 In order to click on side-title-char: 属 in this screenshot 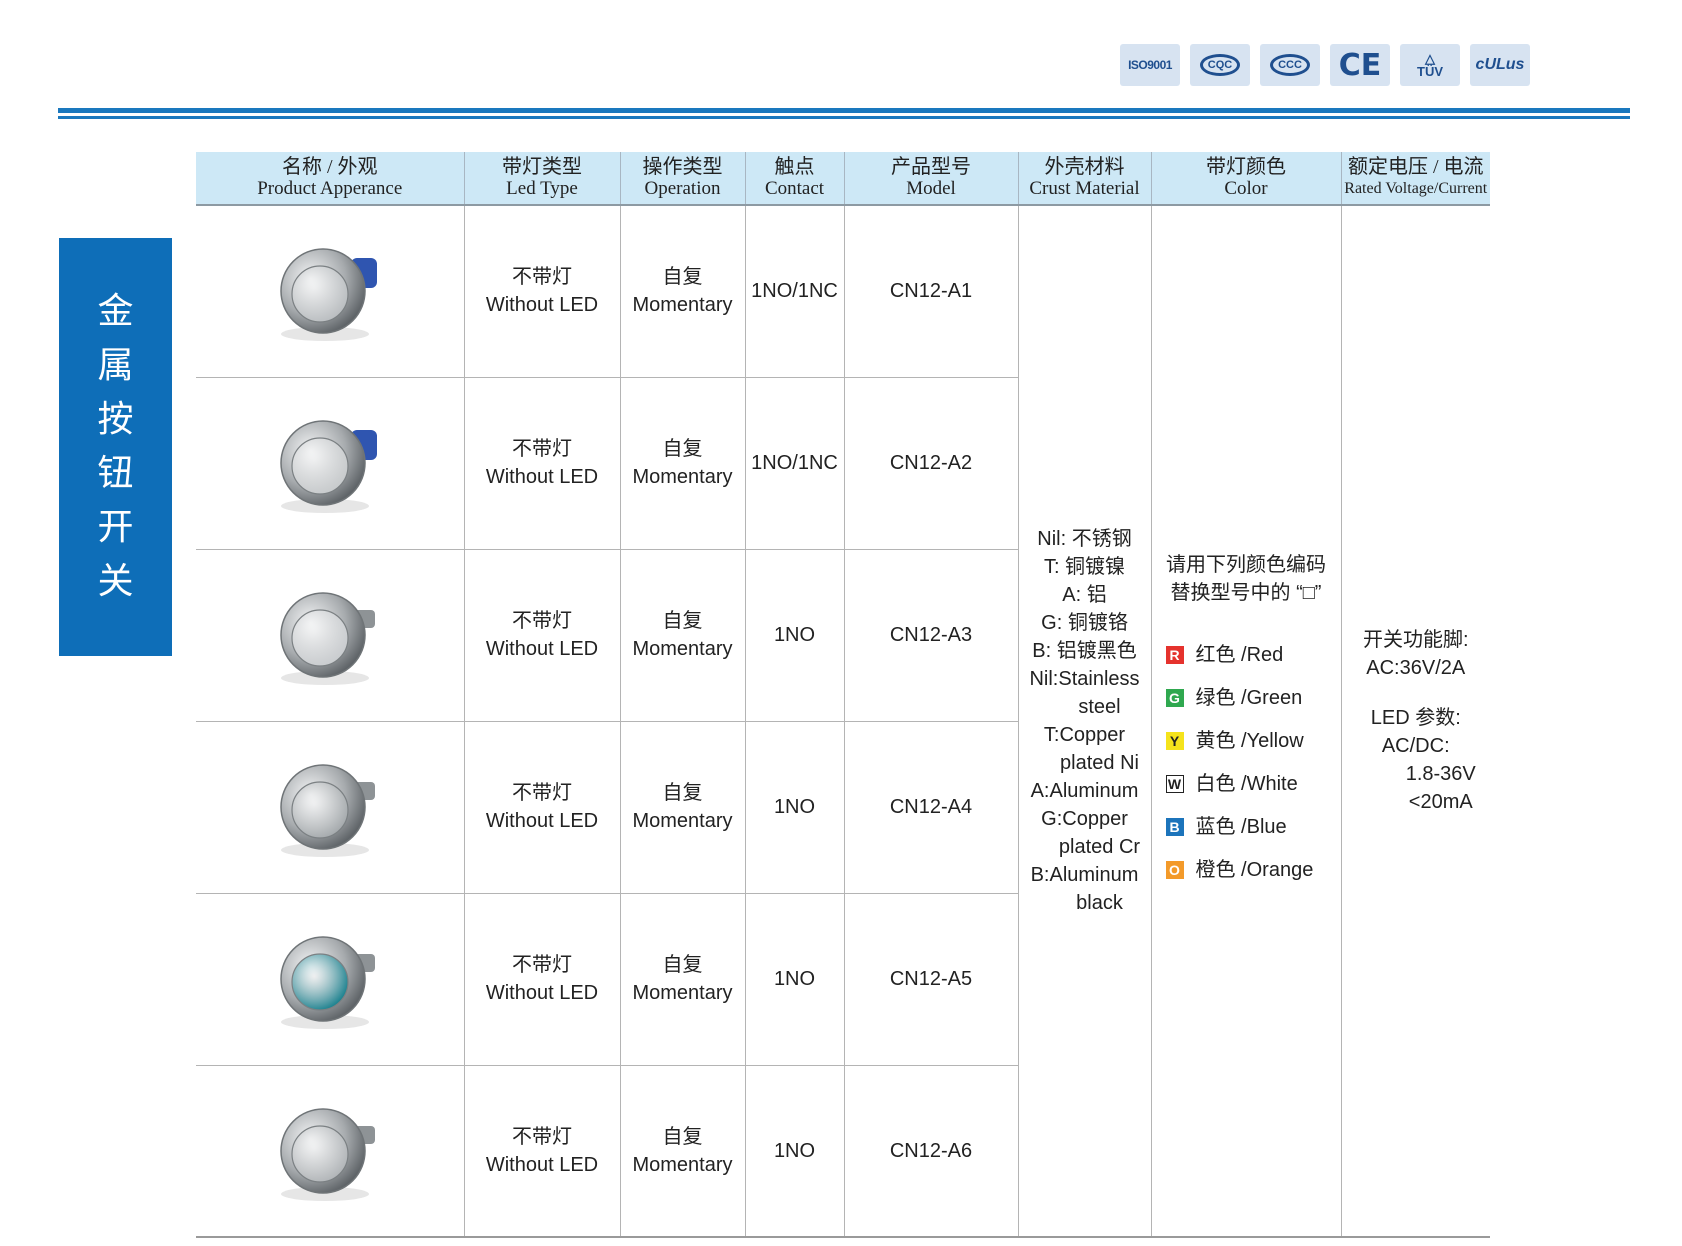, I will do `click(115, 365)`.